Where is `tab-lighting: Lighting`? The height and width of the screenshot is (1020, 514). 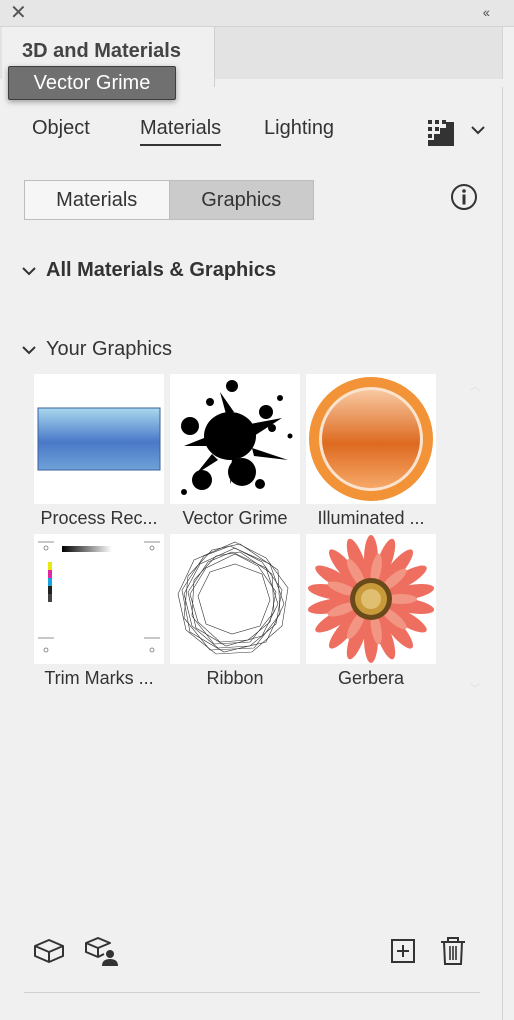 tab-lighting: Lighting is located at coordinates (299, 128).